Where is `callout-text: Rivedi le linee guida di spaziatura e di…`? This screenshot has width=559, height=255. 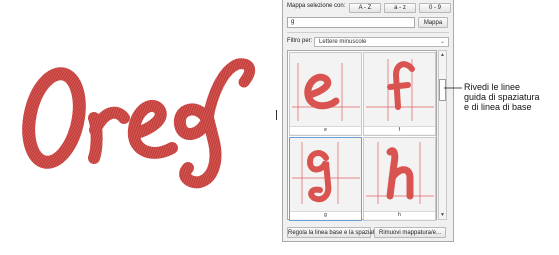 callout-text: Rivedi le linee guida di spaziatura e di… is located at coordinates (502, 97).